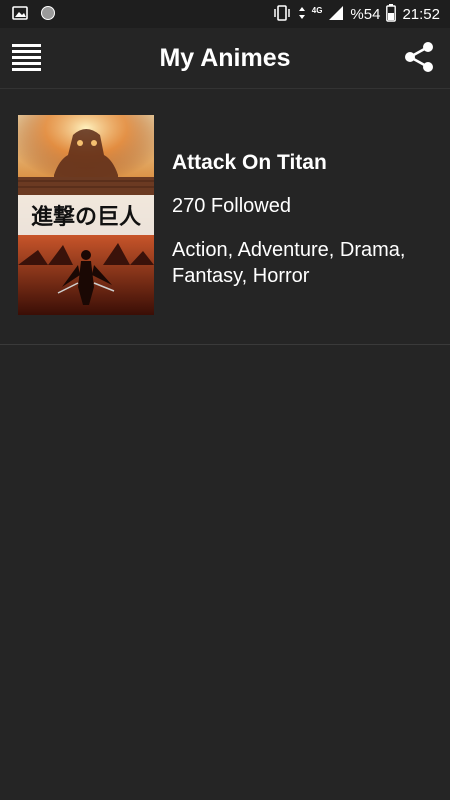  Describe the element at coordinates (48, 15) in the screenshot. I see `circle-notification-icon` at that location.